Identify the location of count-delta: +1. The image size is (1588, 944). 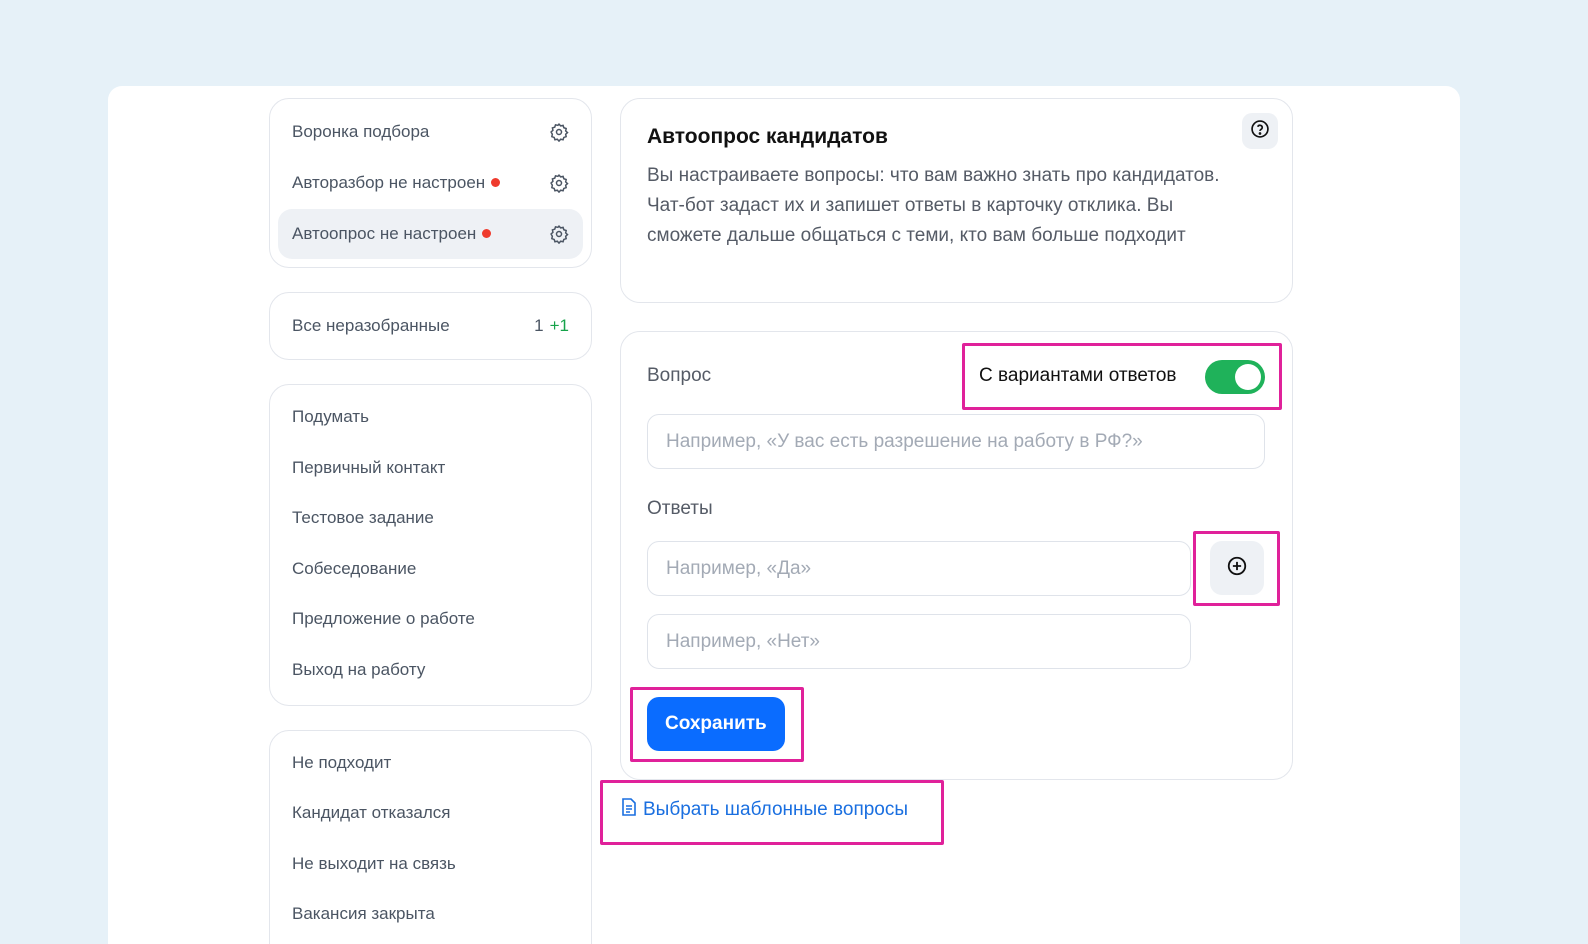
(559, 325).